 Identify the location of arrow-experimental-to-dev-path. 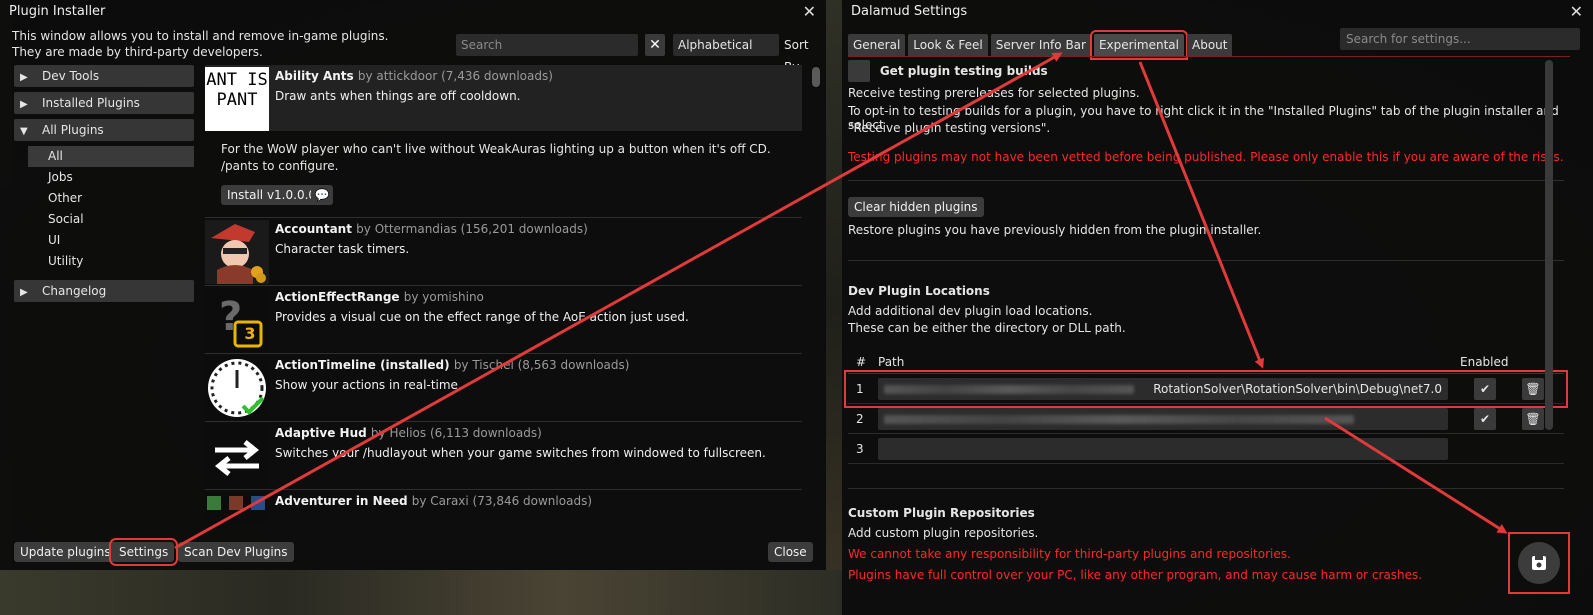
(1201, 215).